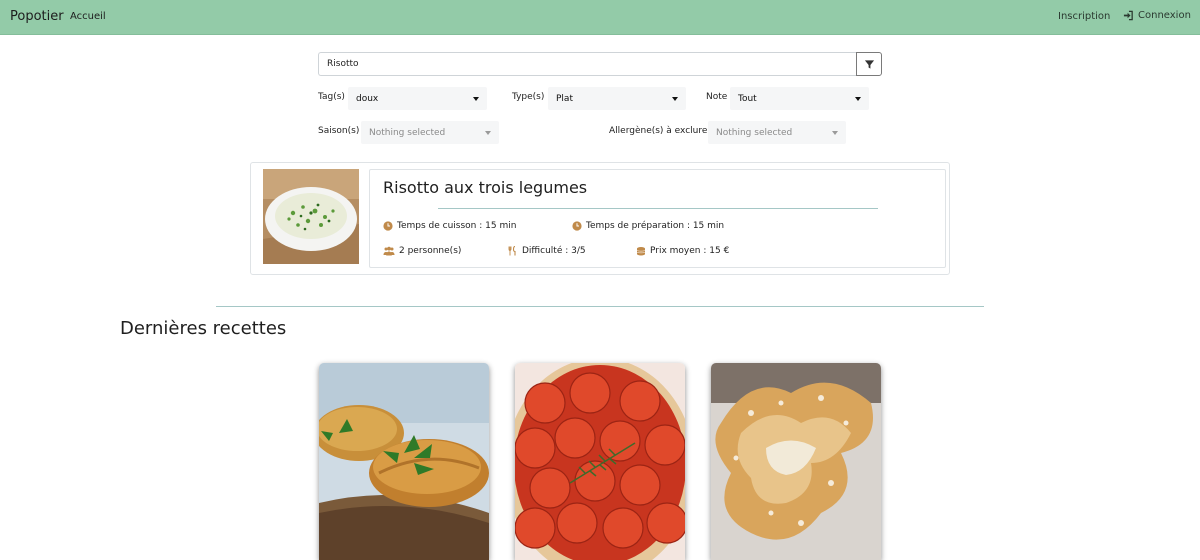 This screenshot has height=560, width=1200. I want to click on price: Prix moyen : 15 €, so click(682, 251).